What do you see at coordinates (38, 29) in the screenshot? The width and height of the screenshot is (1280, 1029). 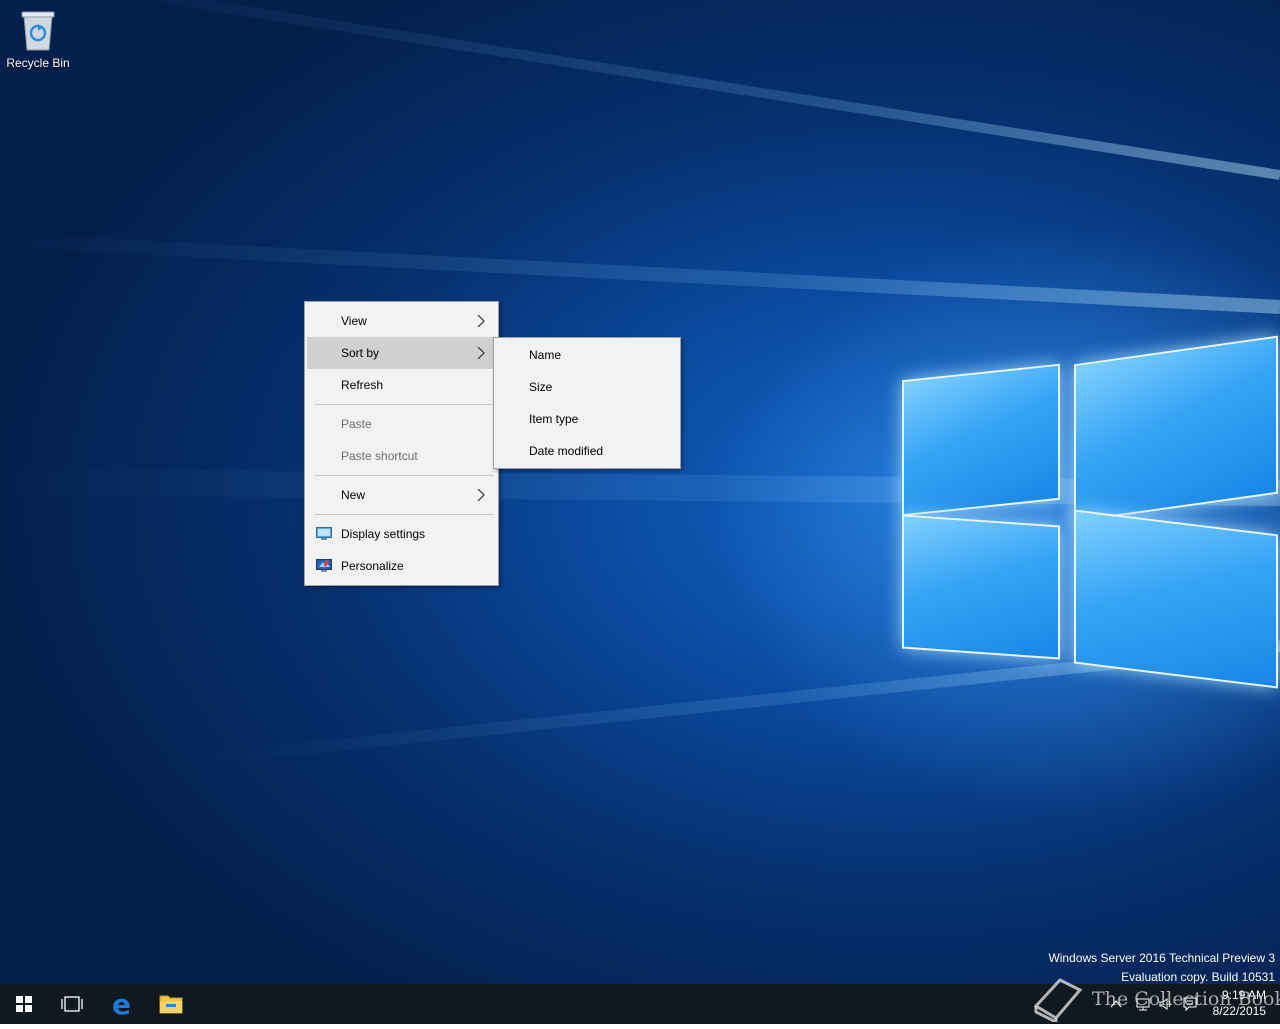 I see `recycle-bin-icon` at bounding box center [38, 29].